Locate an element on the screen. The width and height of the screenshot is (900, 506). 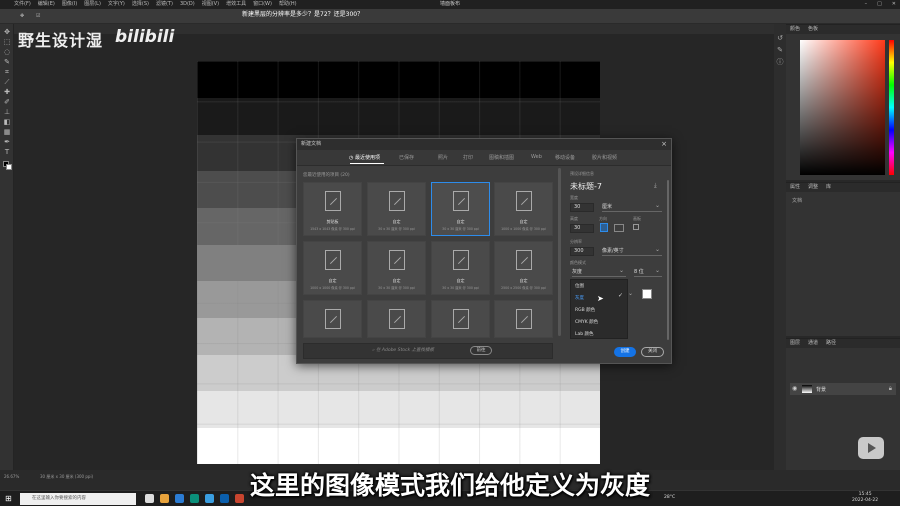
eye-icon: ◉ is located at coordinates (794, 388).